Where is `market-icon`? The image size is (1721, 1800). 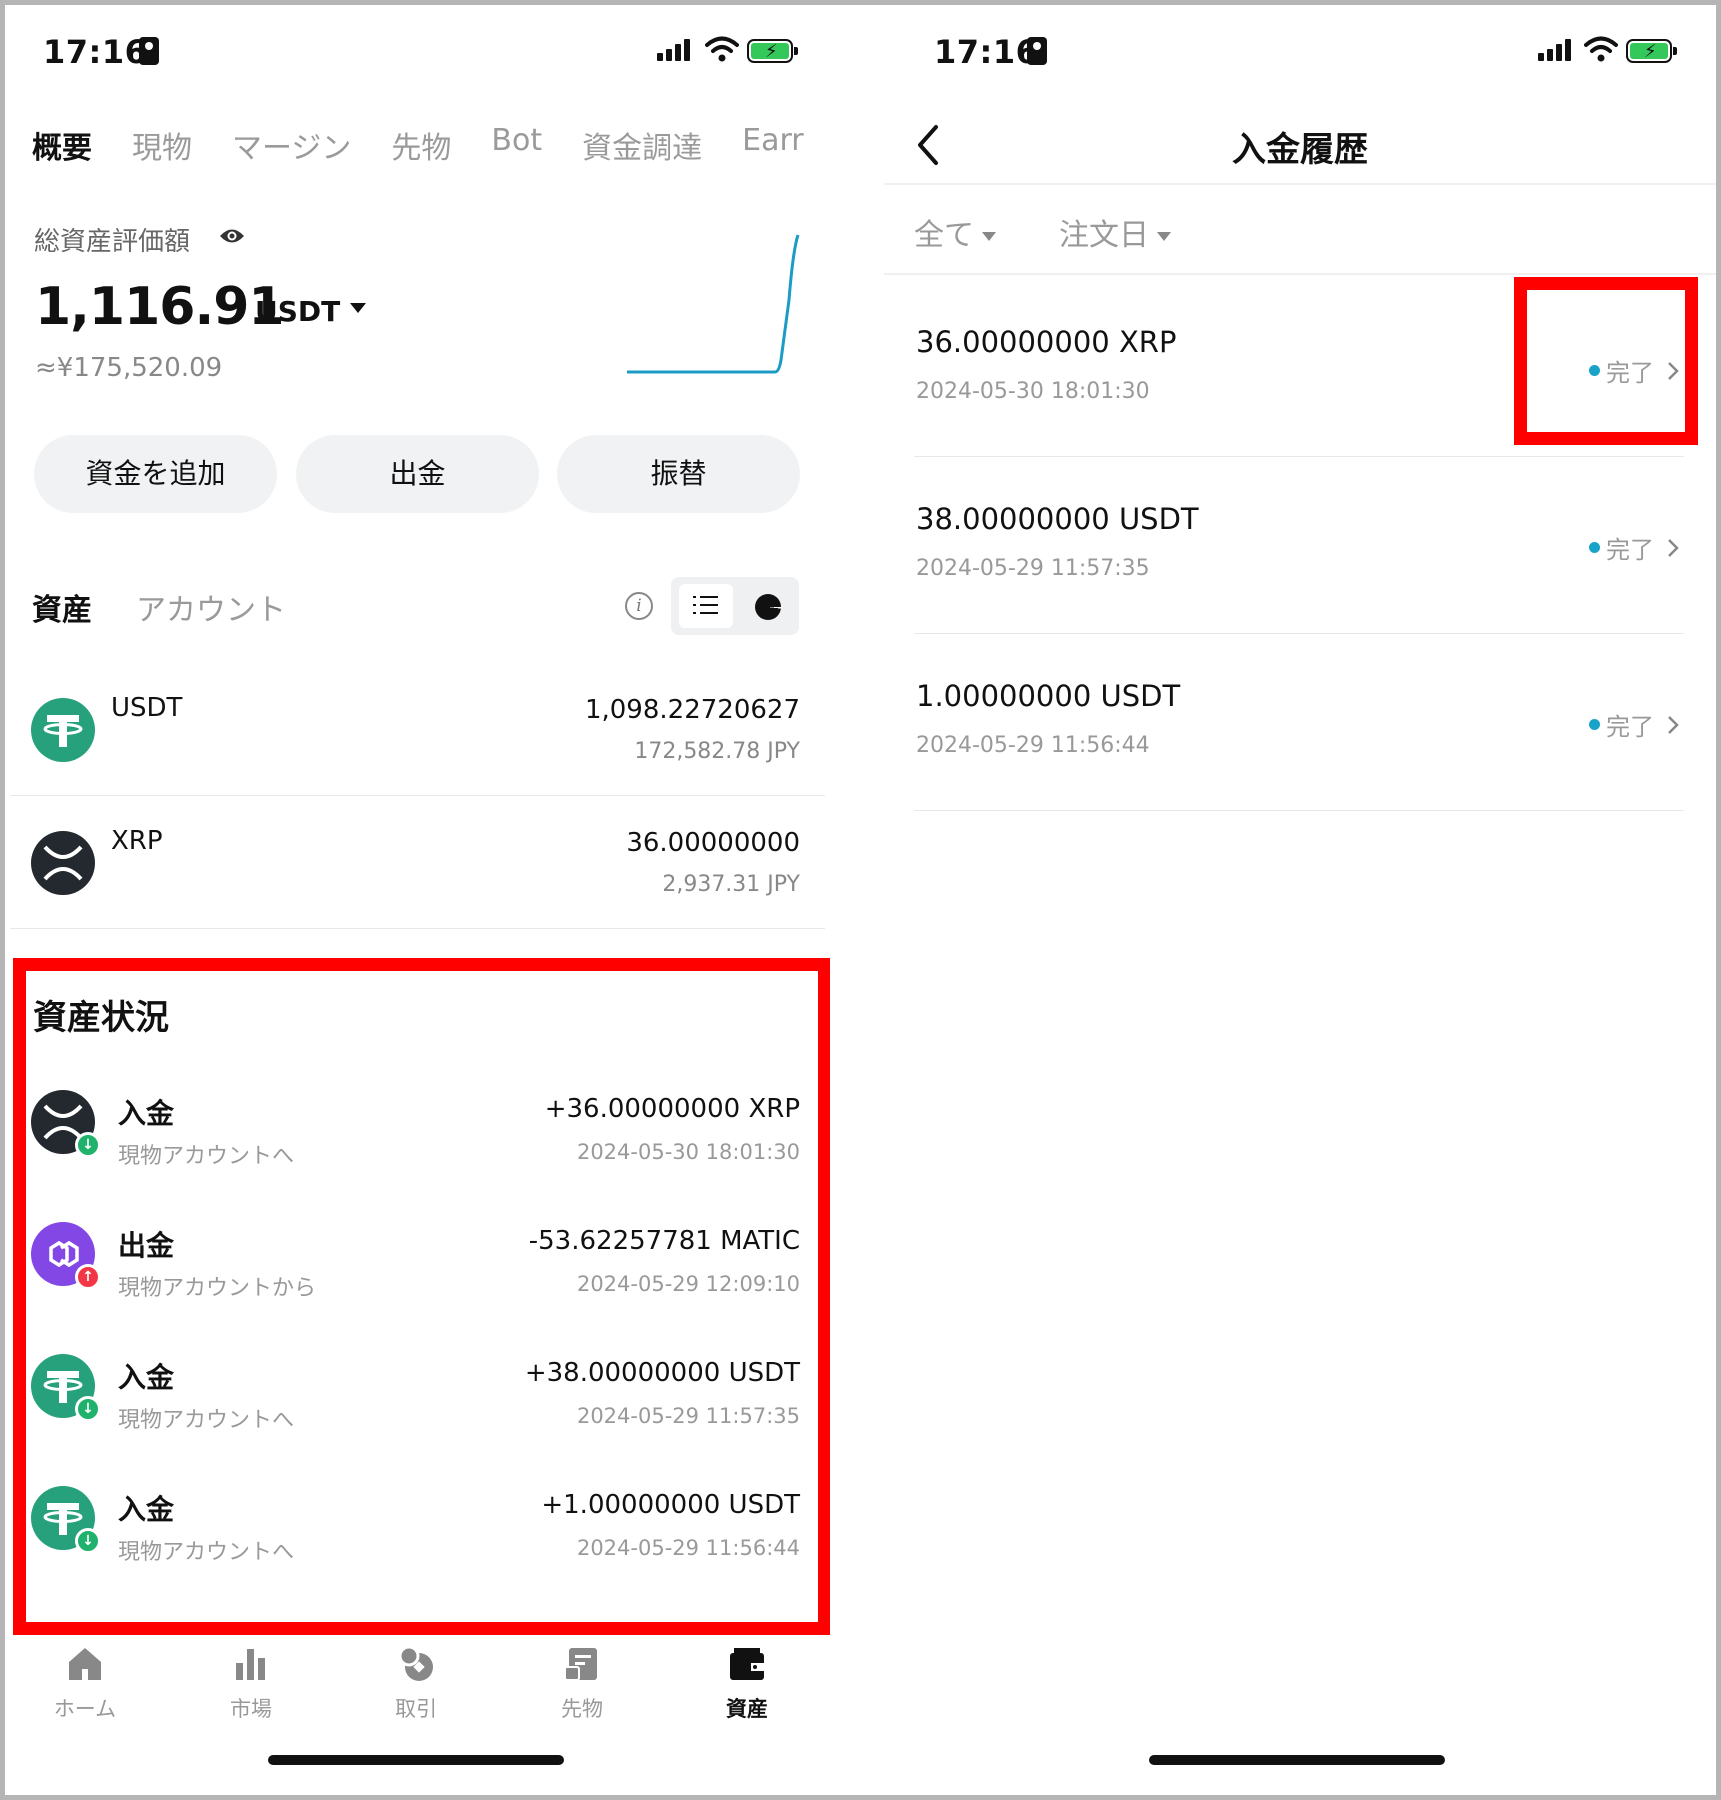 market-icon is located at coordinates (250, 1664).